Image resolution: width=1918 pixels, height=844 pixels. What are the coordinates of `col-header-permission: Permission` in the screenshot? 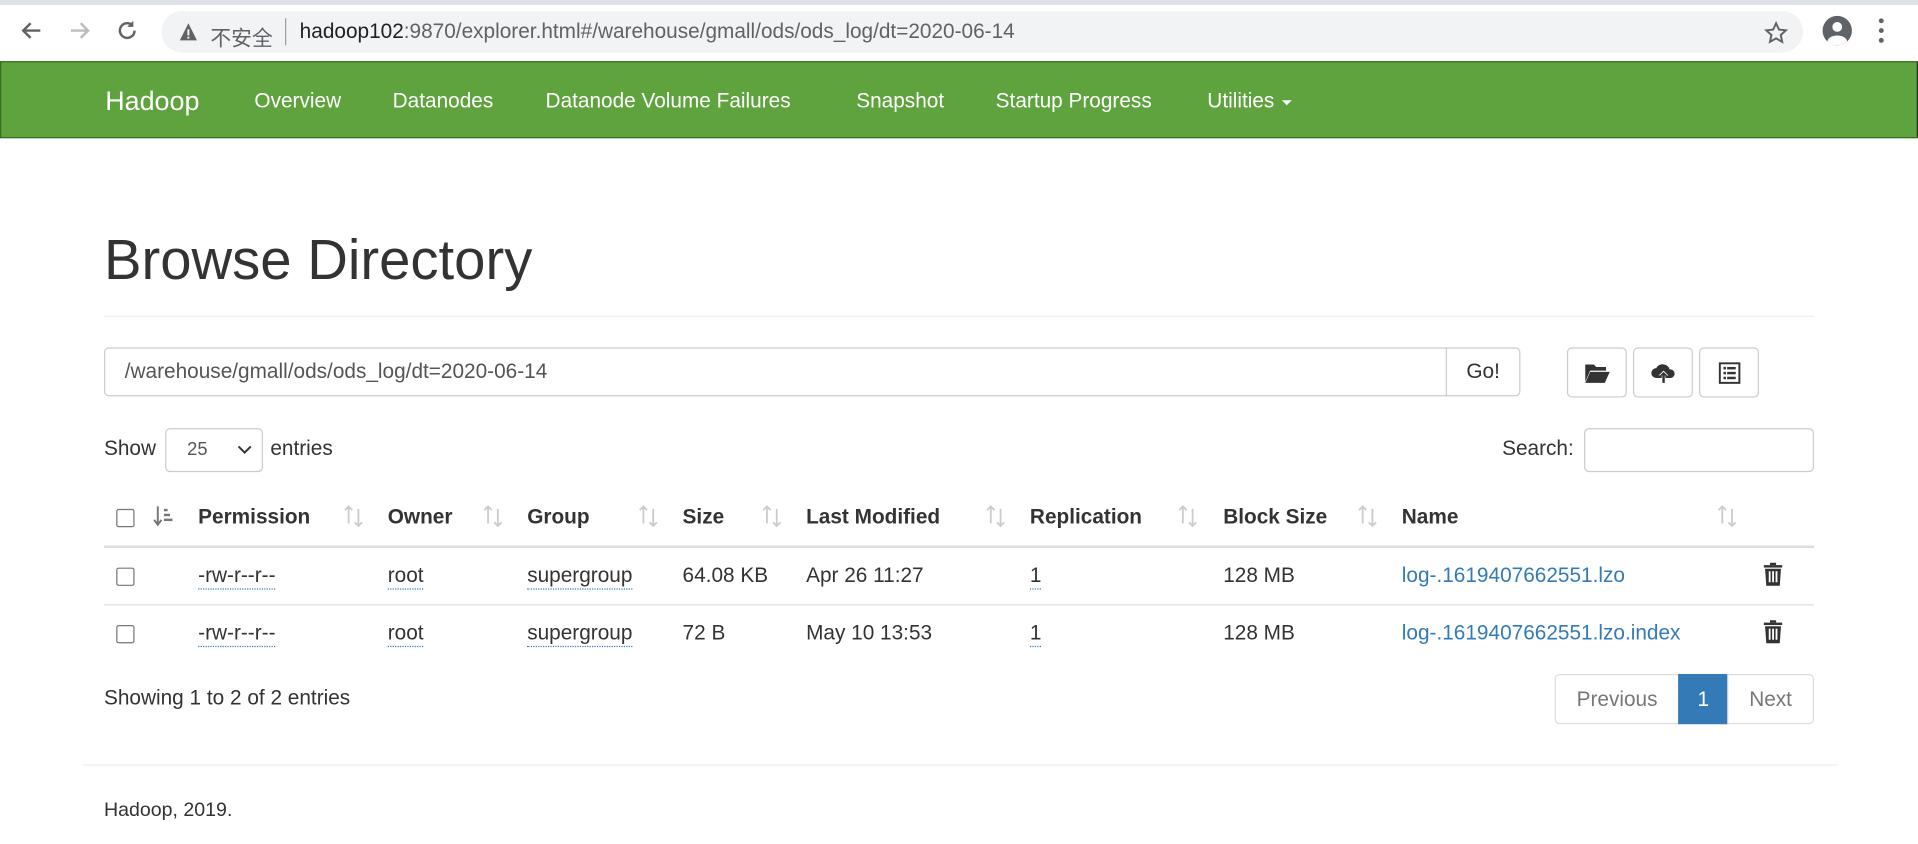 It's located at (254, 517).